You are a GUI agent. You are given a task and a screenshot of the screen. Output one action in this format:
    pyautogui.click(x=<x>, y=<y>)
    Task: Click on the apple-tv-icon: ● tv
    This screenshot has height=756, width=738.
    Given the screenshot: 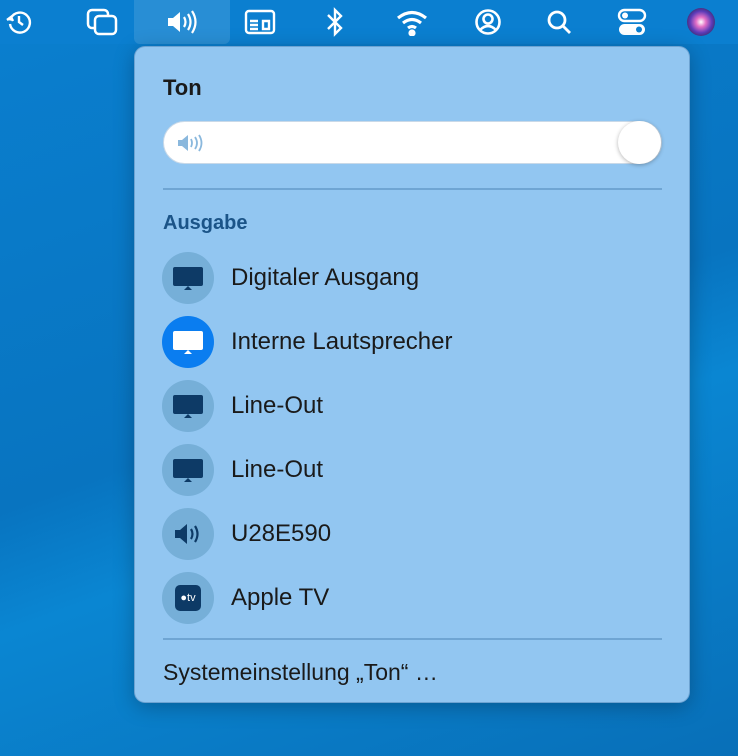 What is the action you would take?
    pyautogui.click(x=188, y=598)
    